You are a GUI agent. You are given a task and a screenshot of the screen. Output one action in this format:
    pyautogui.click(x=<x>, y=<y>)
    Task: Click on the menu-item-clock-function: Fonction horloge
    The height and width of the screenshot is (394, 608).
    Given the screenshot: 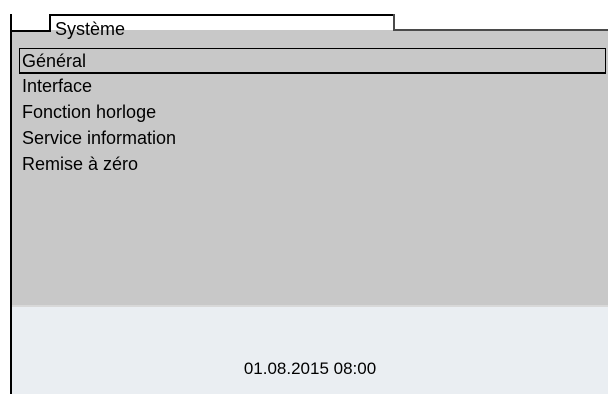 What is the action you would take?
    pyautogui.click(x=313, y=113)
    